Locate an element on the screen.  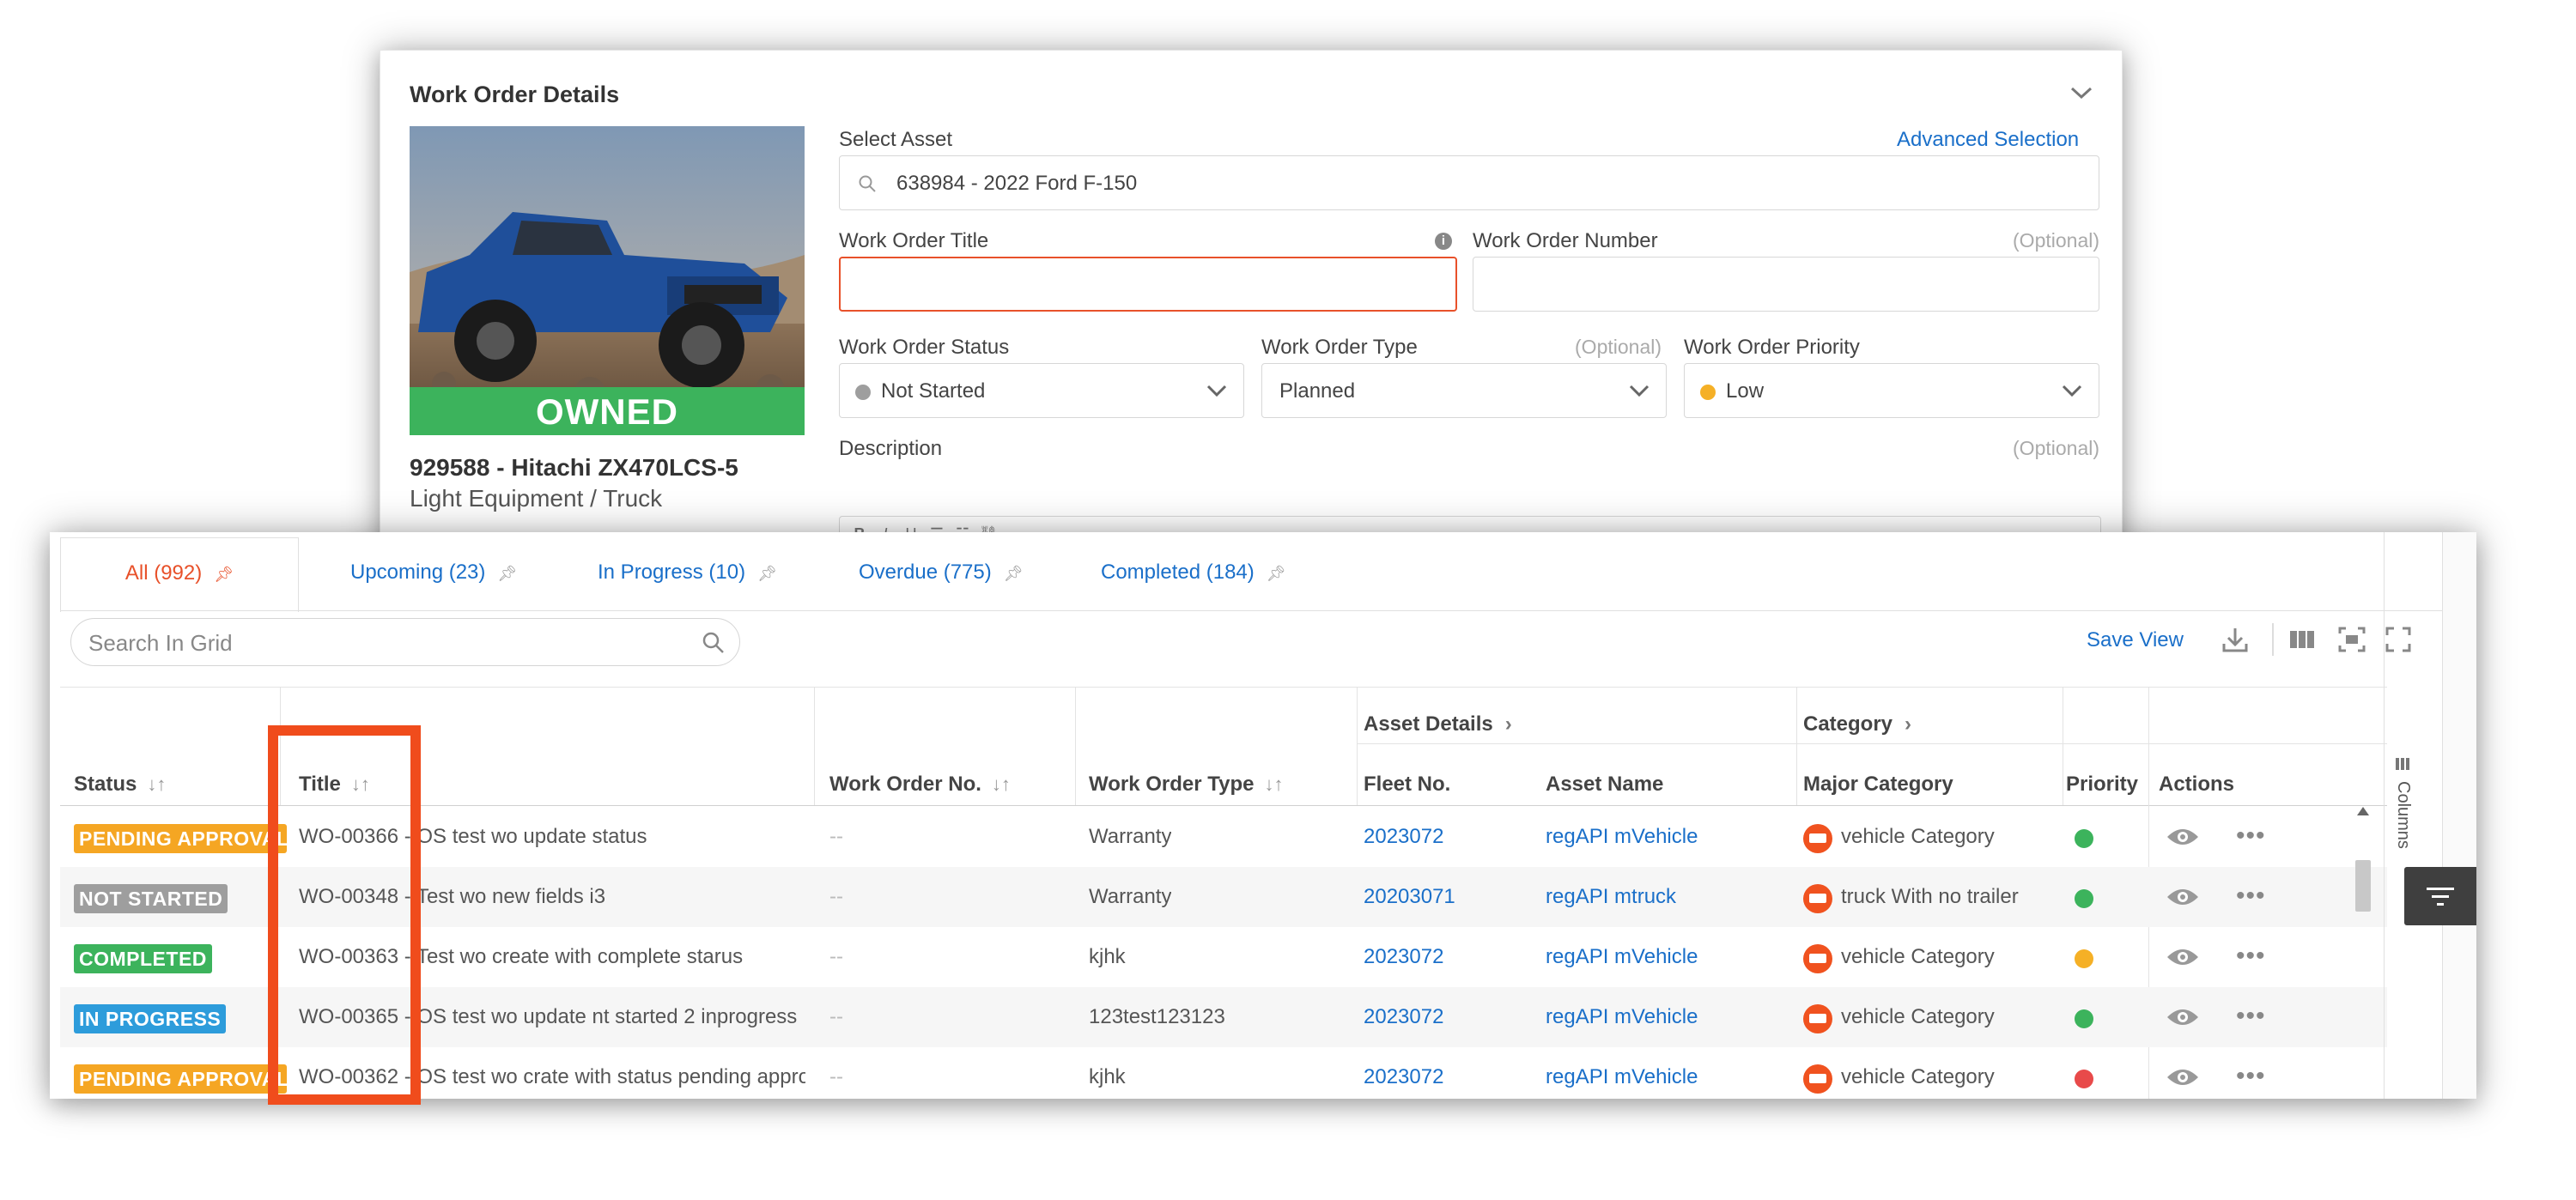
tab-label: Overdue (775) is located at coordinates (925, 572).